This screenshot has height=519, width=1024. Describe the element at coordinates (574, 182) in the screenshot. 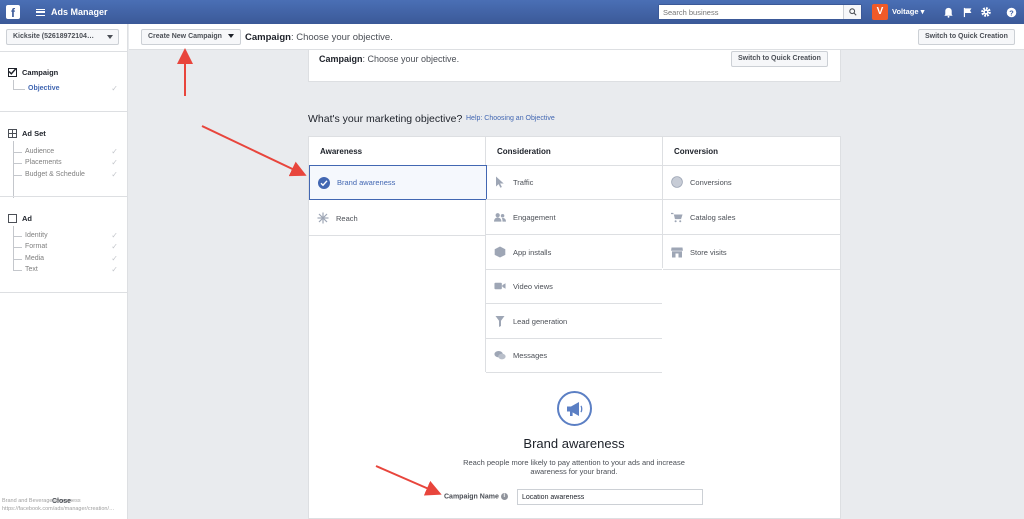

I see `objective-traffic: Traffic` at that location.